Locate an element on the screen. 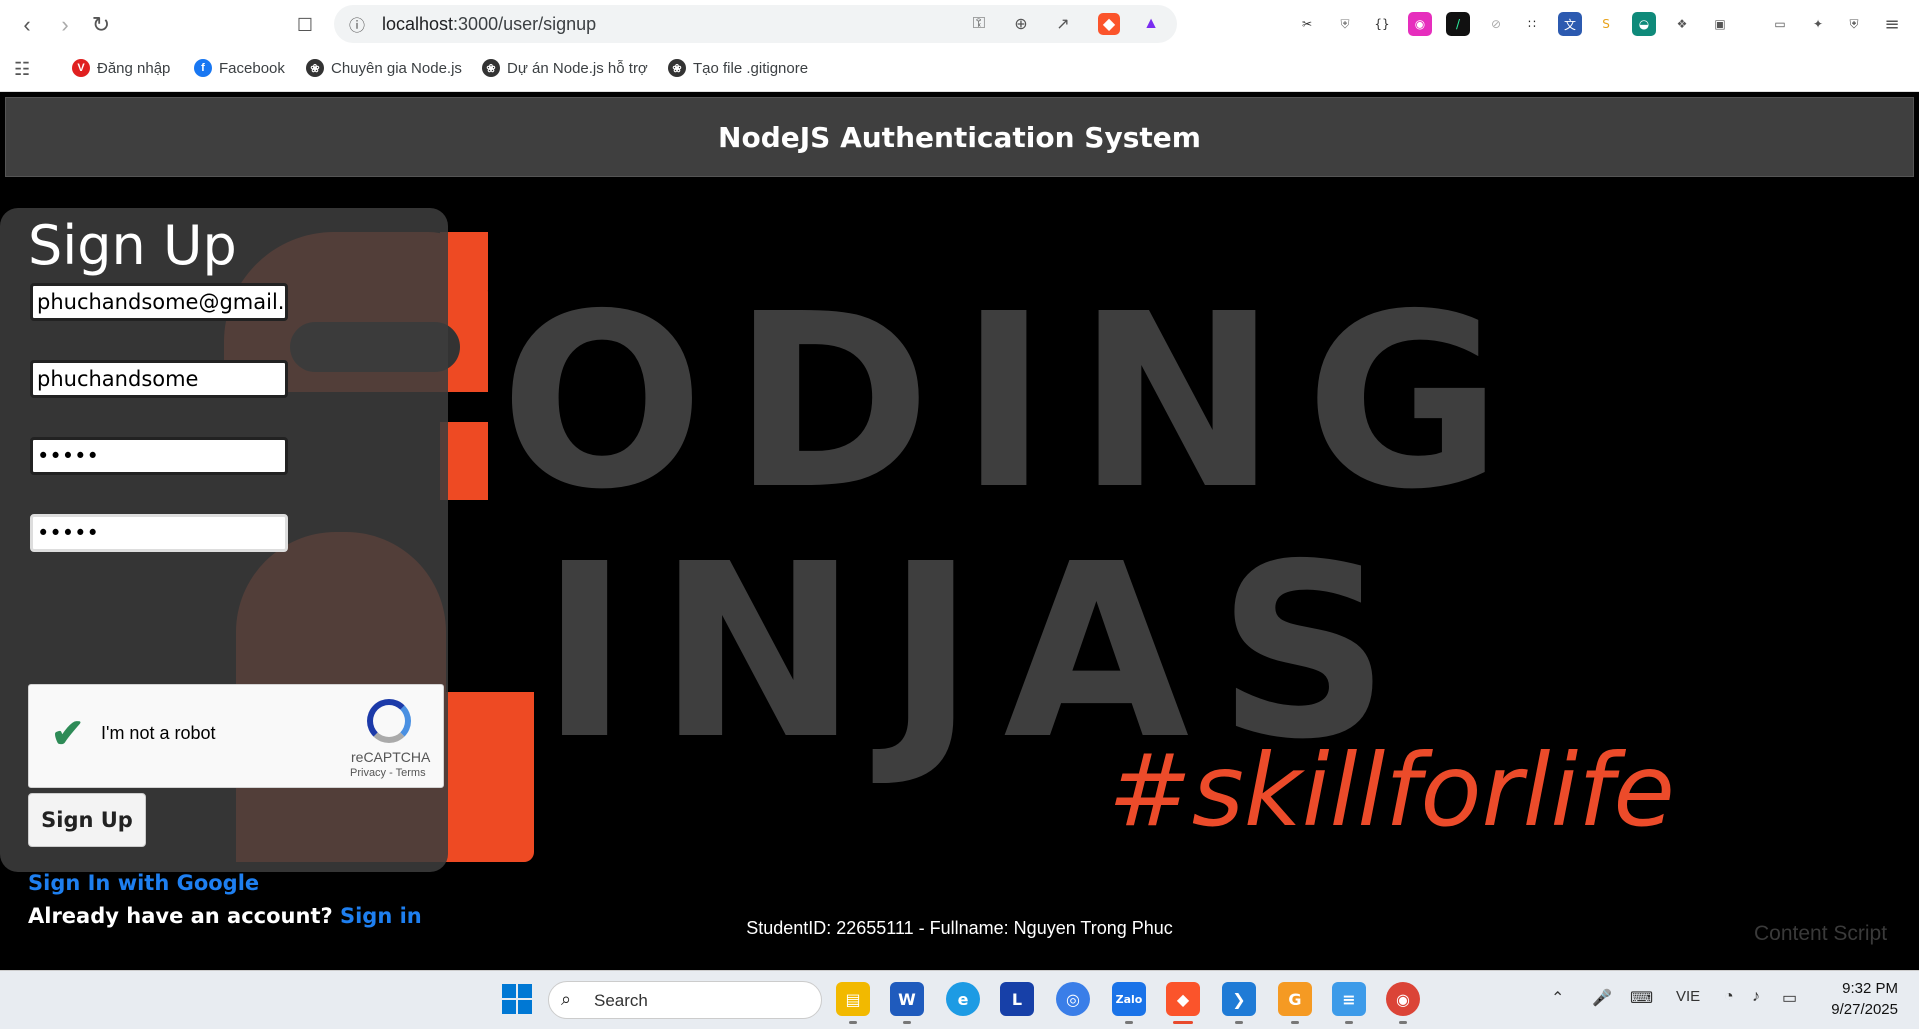  brave-icon: ◆ is located at coordinates (1183, 999).